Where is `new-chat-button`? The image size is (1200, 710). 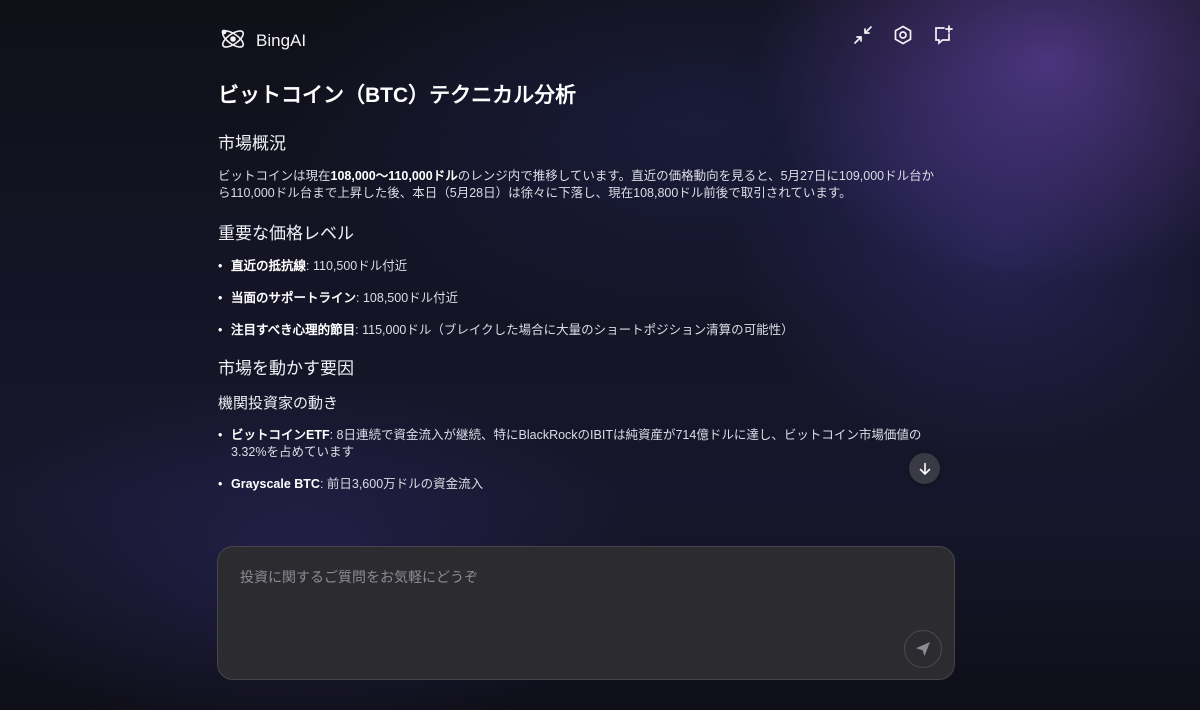
new-chat-button is located at coordinates (943, 35).